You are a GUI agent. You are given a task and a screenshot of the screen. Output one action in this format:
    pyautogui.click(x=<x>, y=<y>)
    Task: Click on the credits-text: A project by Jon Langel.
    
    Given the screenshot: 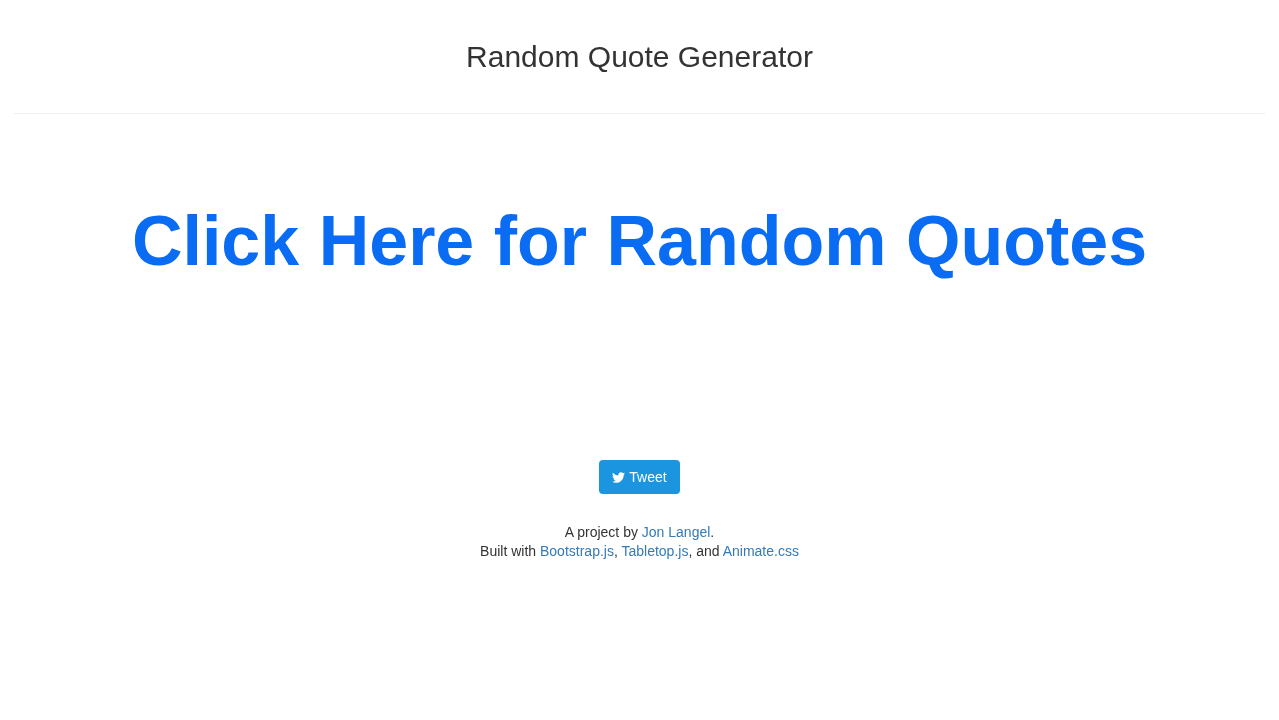 What is the action you would take?
    pyautogui.click(x=639, y=532)
    